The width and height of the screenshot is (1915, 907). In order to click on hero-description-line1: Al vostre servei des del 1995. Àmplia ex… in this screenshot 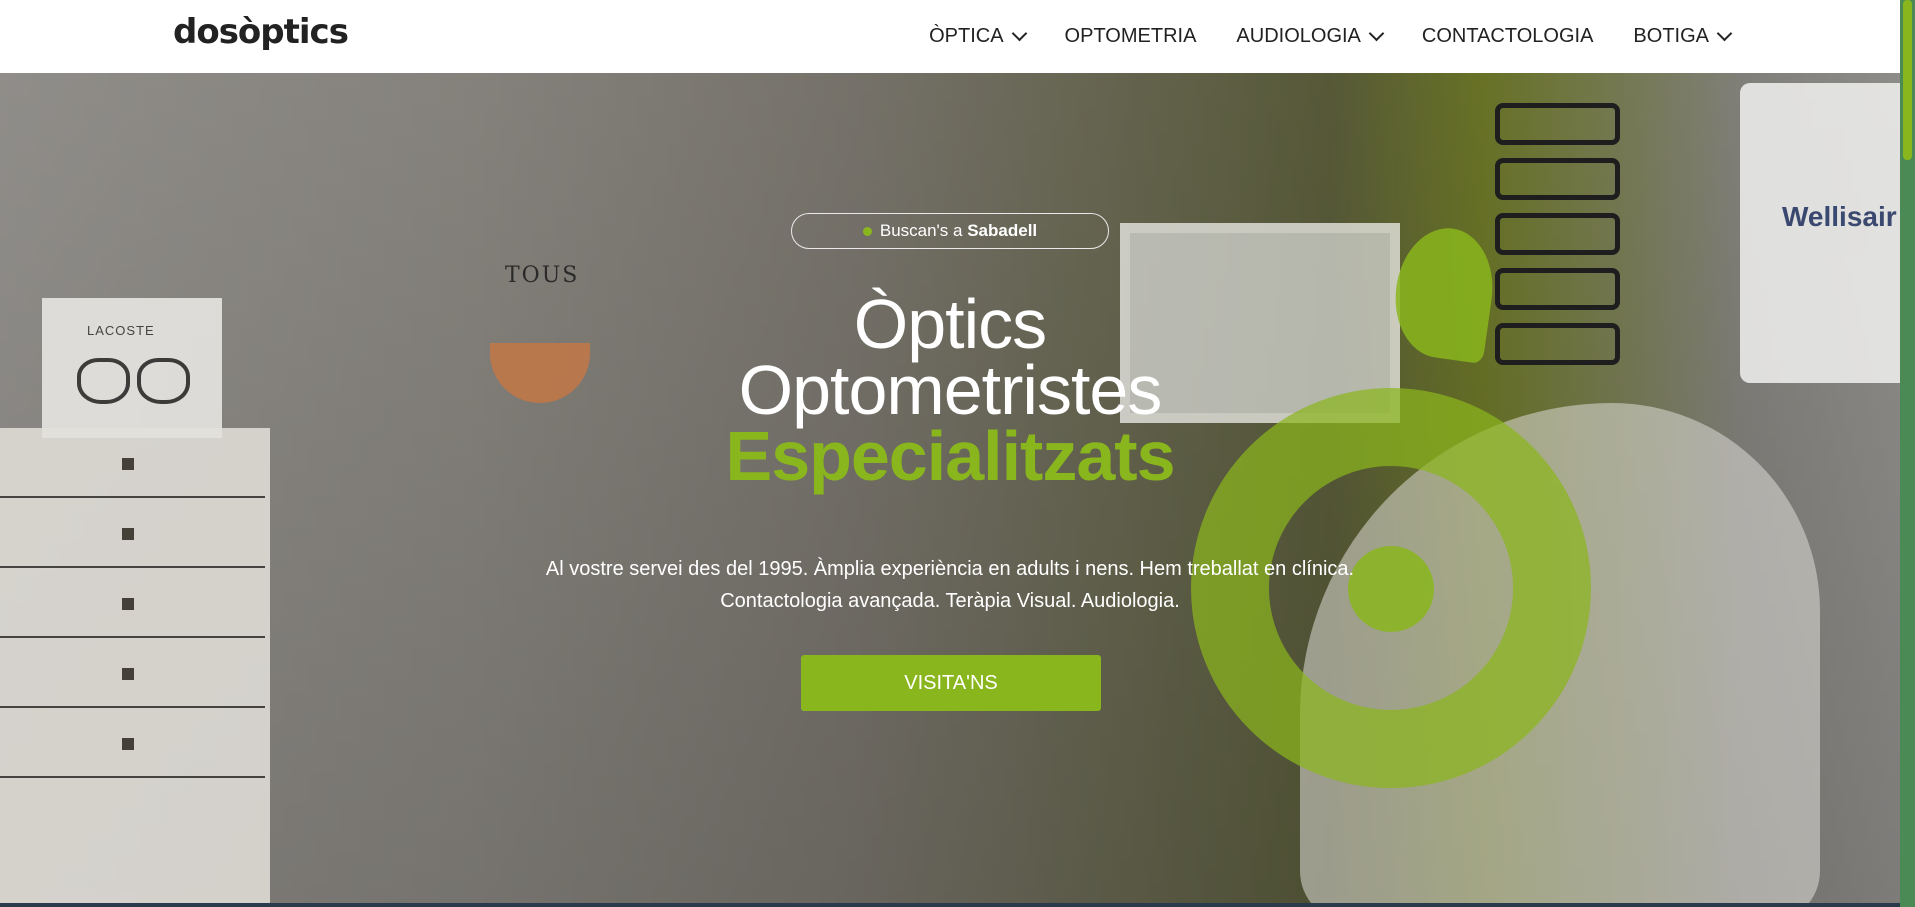, I will do `click(950, 569)`.